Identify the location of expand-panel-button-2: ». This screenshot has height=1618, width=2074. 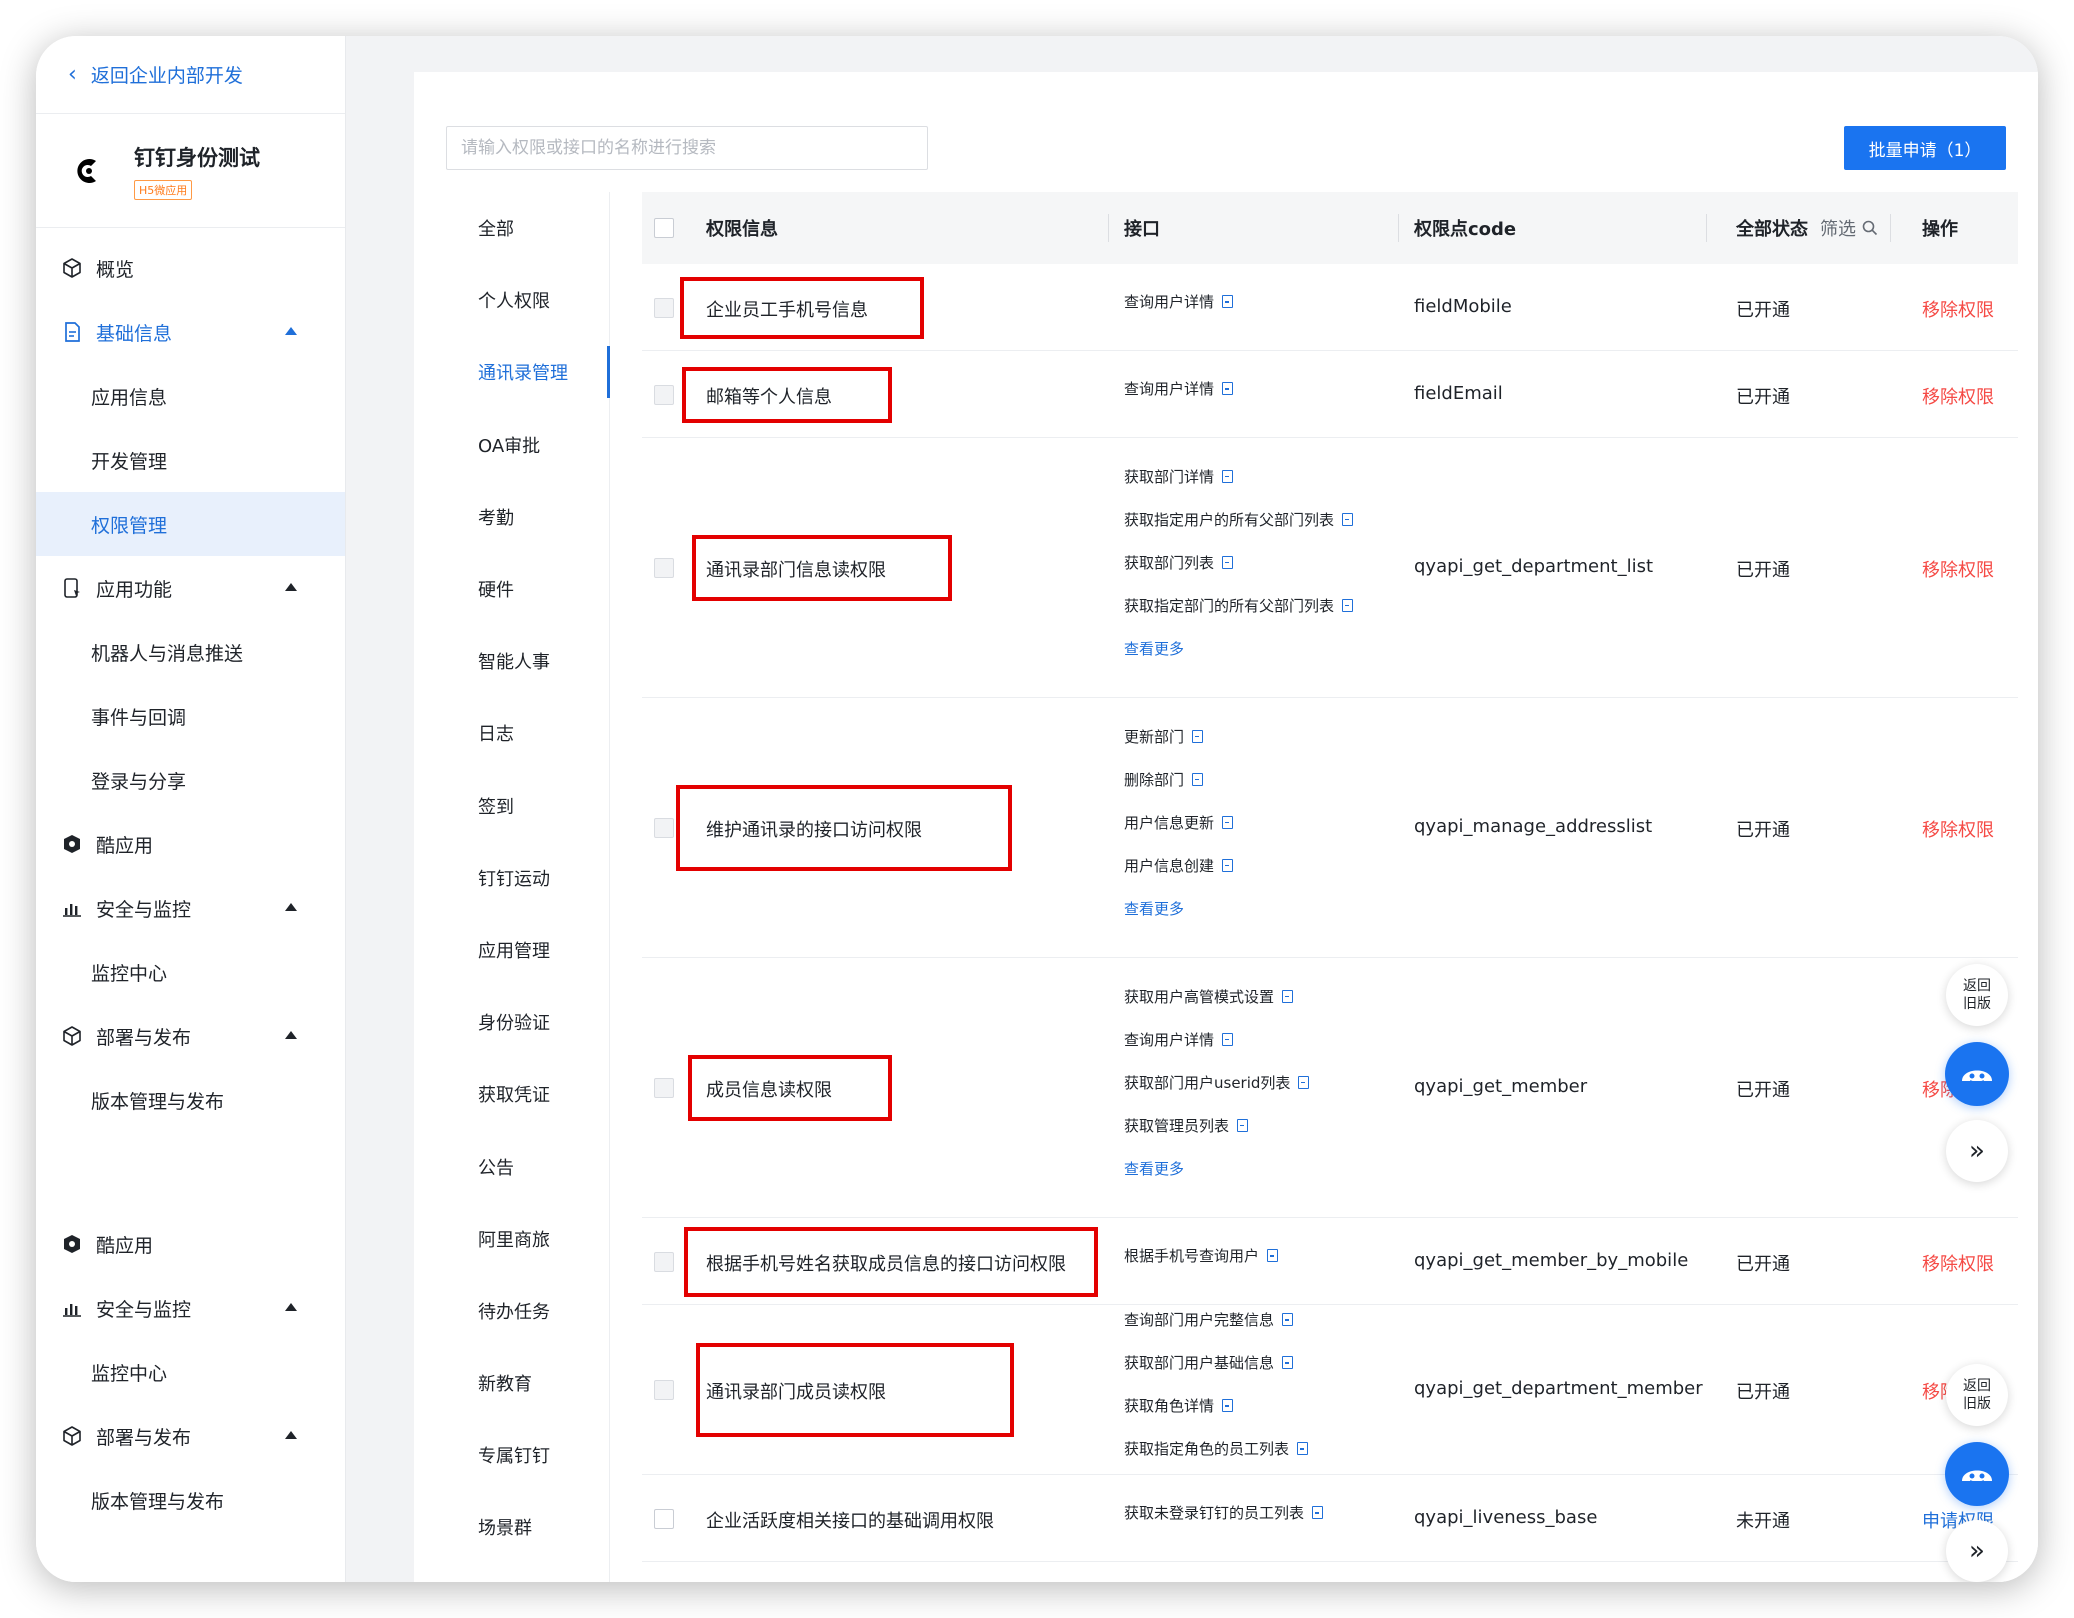
(1977, 1551).